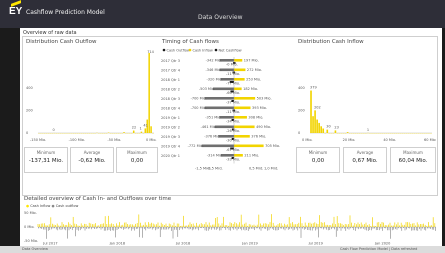 This screenshot has width=445, height=253. Describe the element at coordinates (264, 99) in the screenshot. I see `timing-inflow-label-4: 503 Mio.` at that location.